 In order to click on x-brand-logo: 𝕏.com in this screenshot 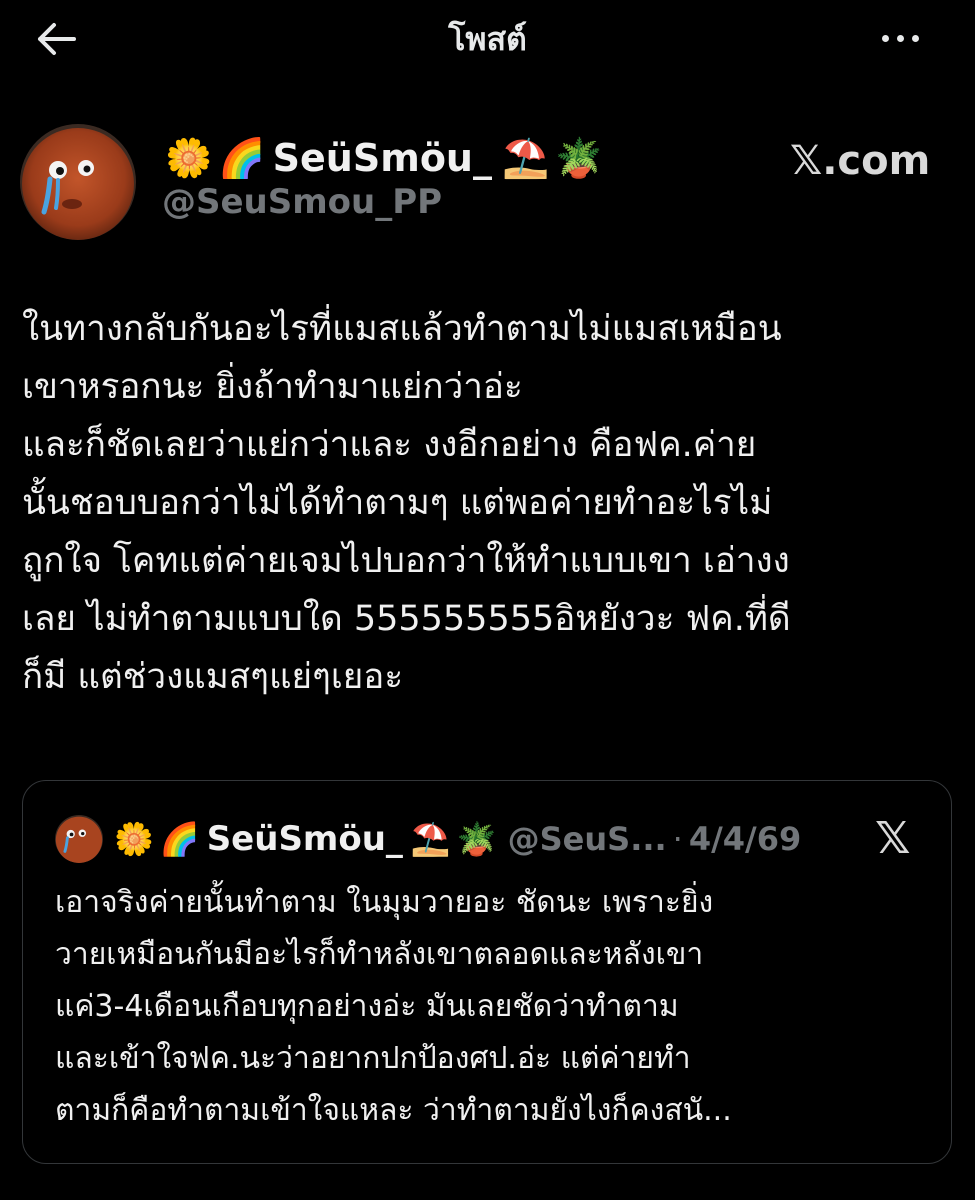, I will do `click(860, 161)`.